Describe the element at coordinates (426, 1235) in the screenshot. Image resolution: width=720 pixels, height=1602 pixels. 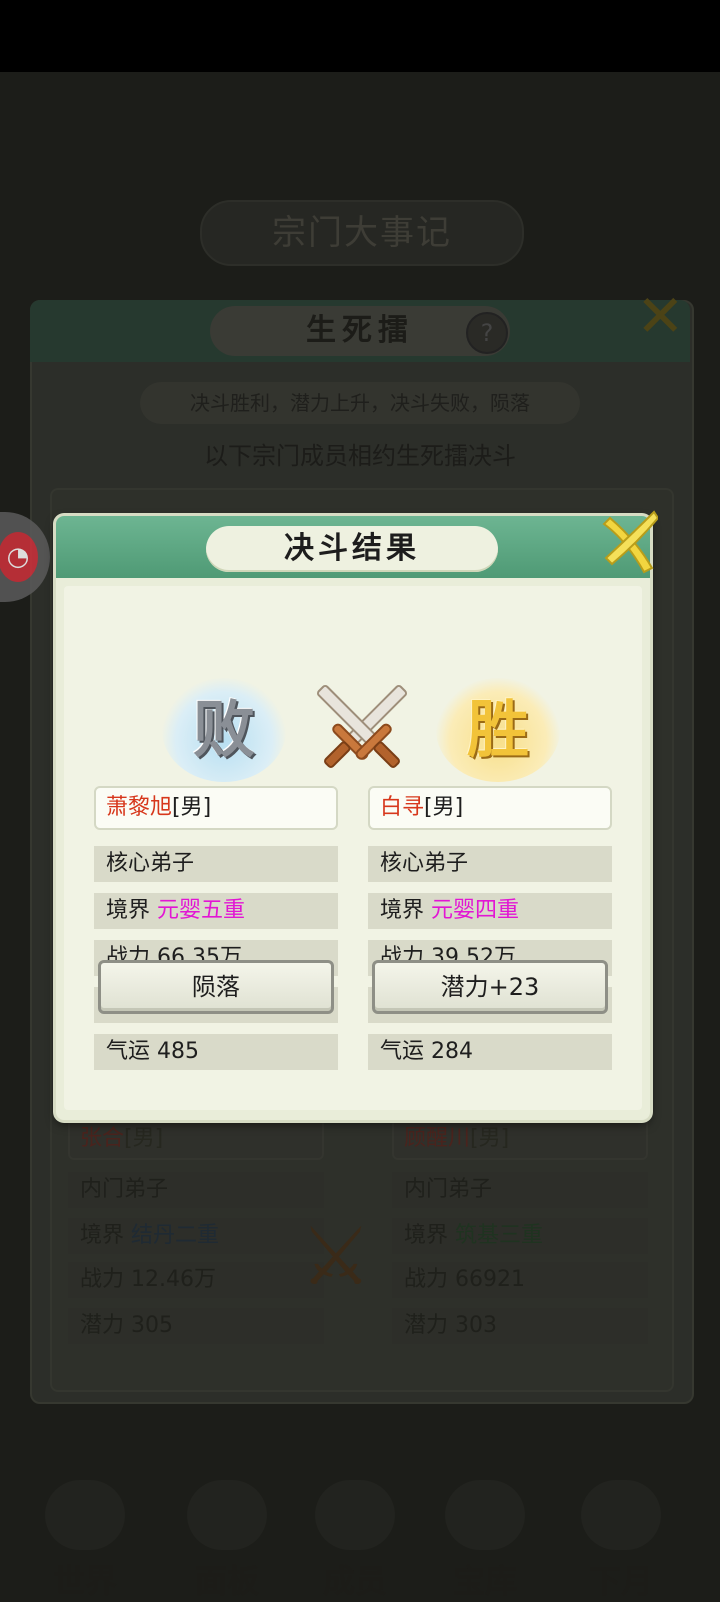
I see `bg-right-realm-label: 境界` at that location.